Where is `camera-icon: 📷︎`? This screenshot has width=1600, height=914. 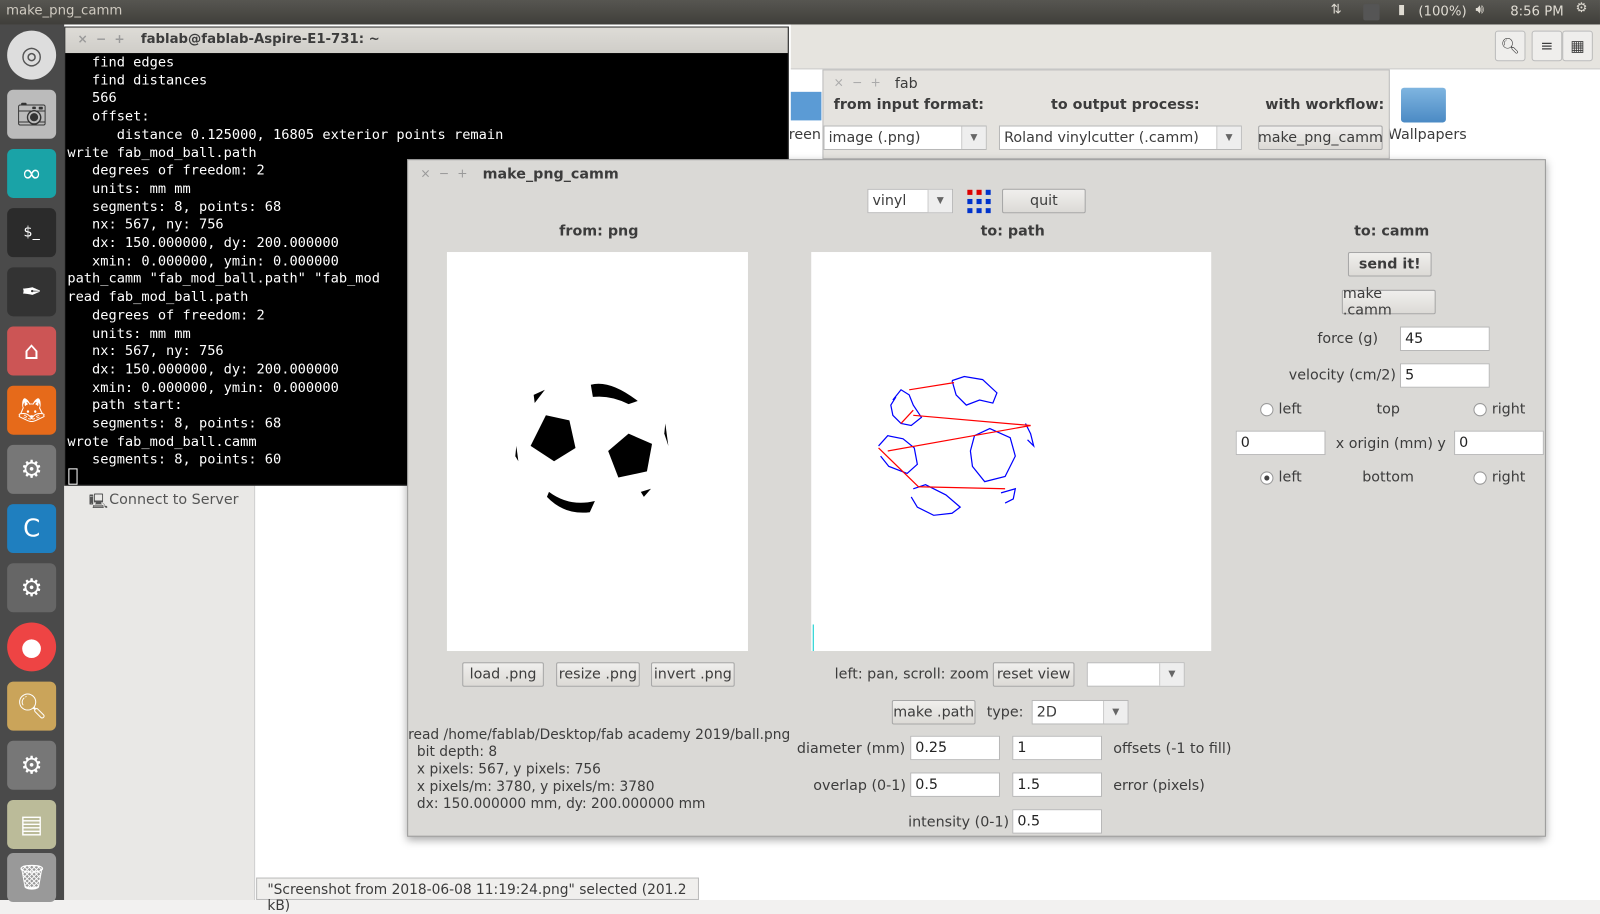
camera-icon: 📷︎ is located at coordinates (32, 114).